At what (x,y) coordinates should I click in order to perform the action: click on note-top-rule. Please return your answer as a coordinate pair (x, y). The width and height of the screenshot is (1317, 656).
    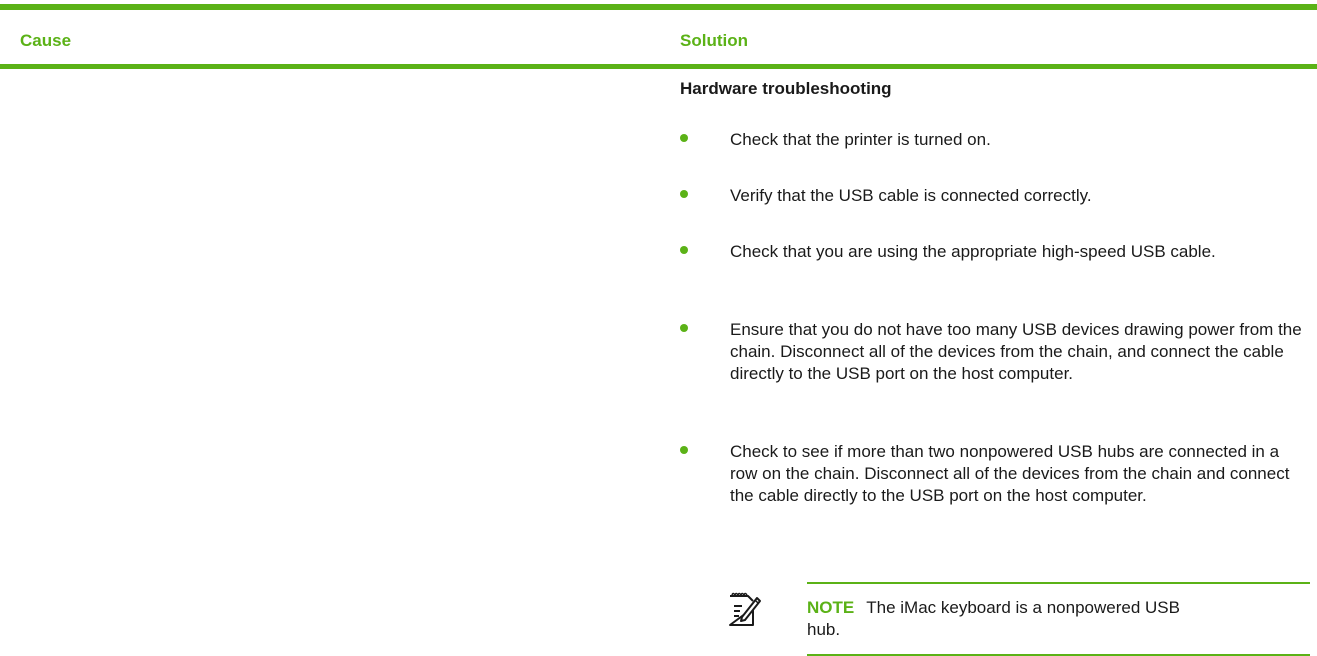
    Looking at the image, I should click on (1058, 583).